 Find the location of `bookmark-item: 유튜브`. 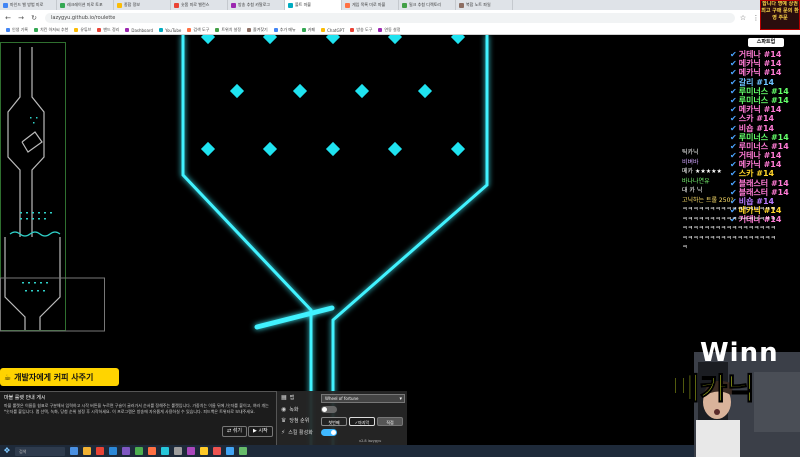

bookmark-item: 유튜브 is located at coordinates (82, 30).